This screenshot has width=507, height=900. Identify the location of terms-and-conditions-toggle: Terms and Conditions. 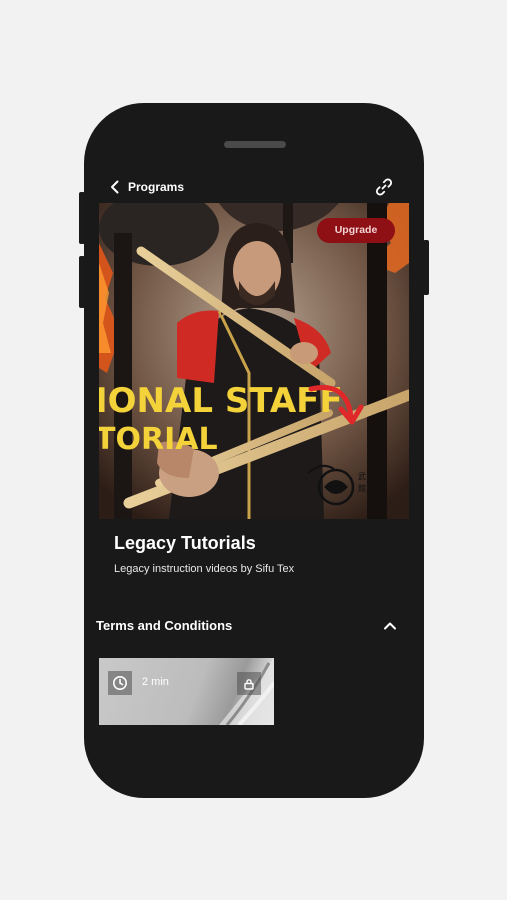
(254, 626).